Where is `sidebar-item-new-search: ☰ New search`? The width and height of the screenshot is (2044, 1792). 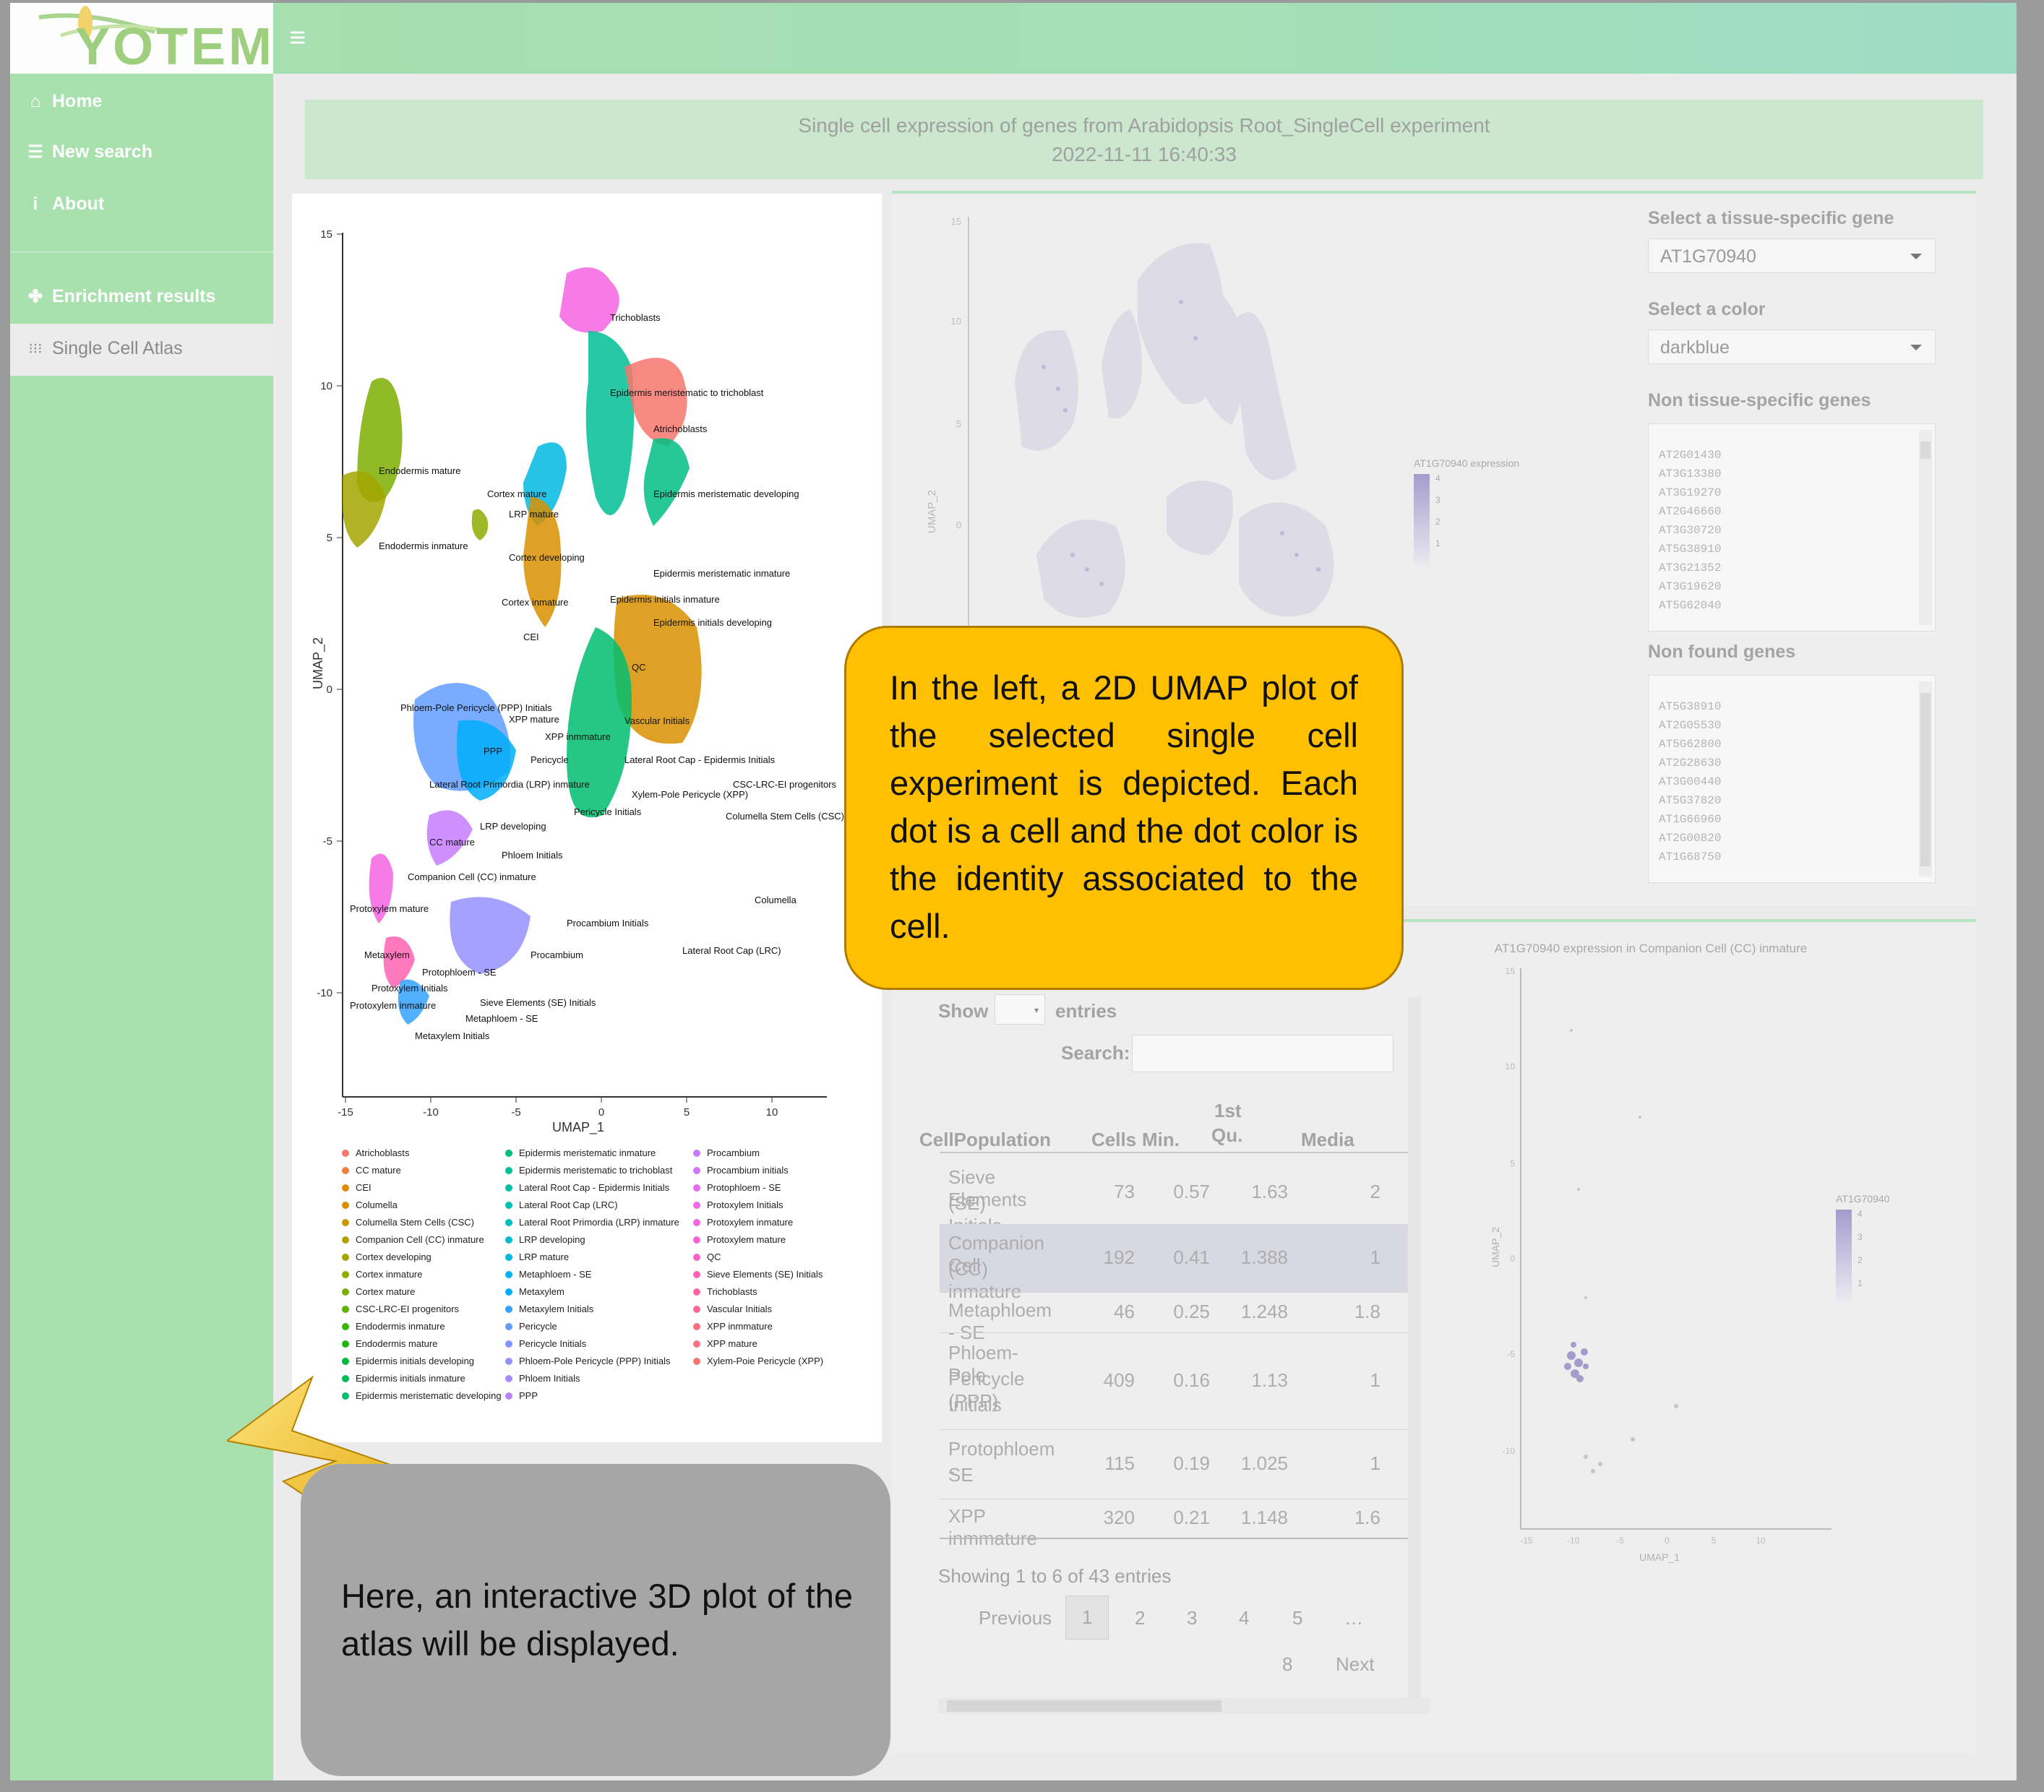
sidebar-item-new-search: ☰ New search is located at coordinates (89, 152).